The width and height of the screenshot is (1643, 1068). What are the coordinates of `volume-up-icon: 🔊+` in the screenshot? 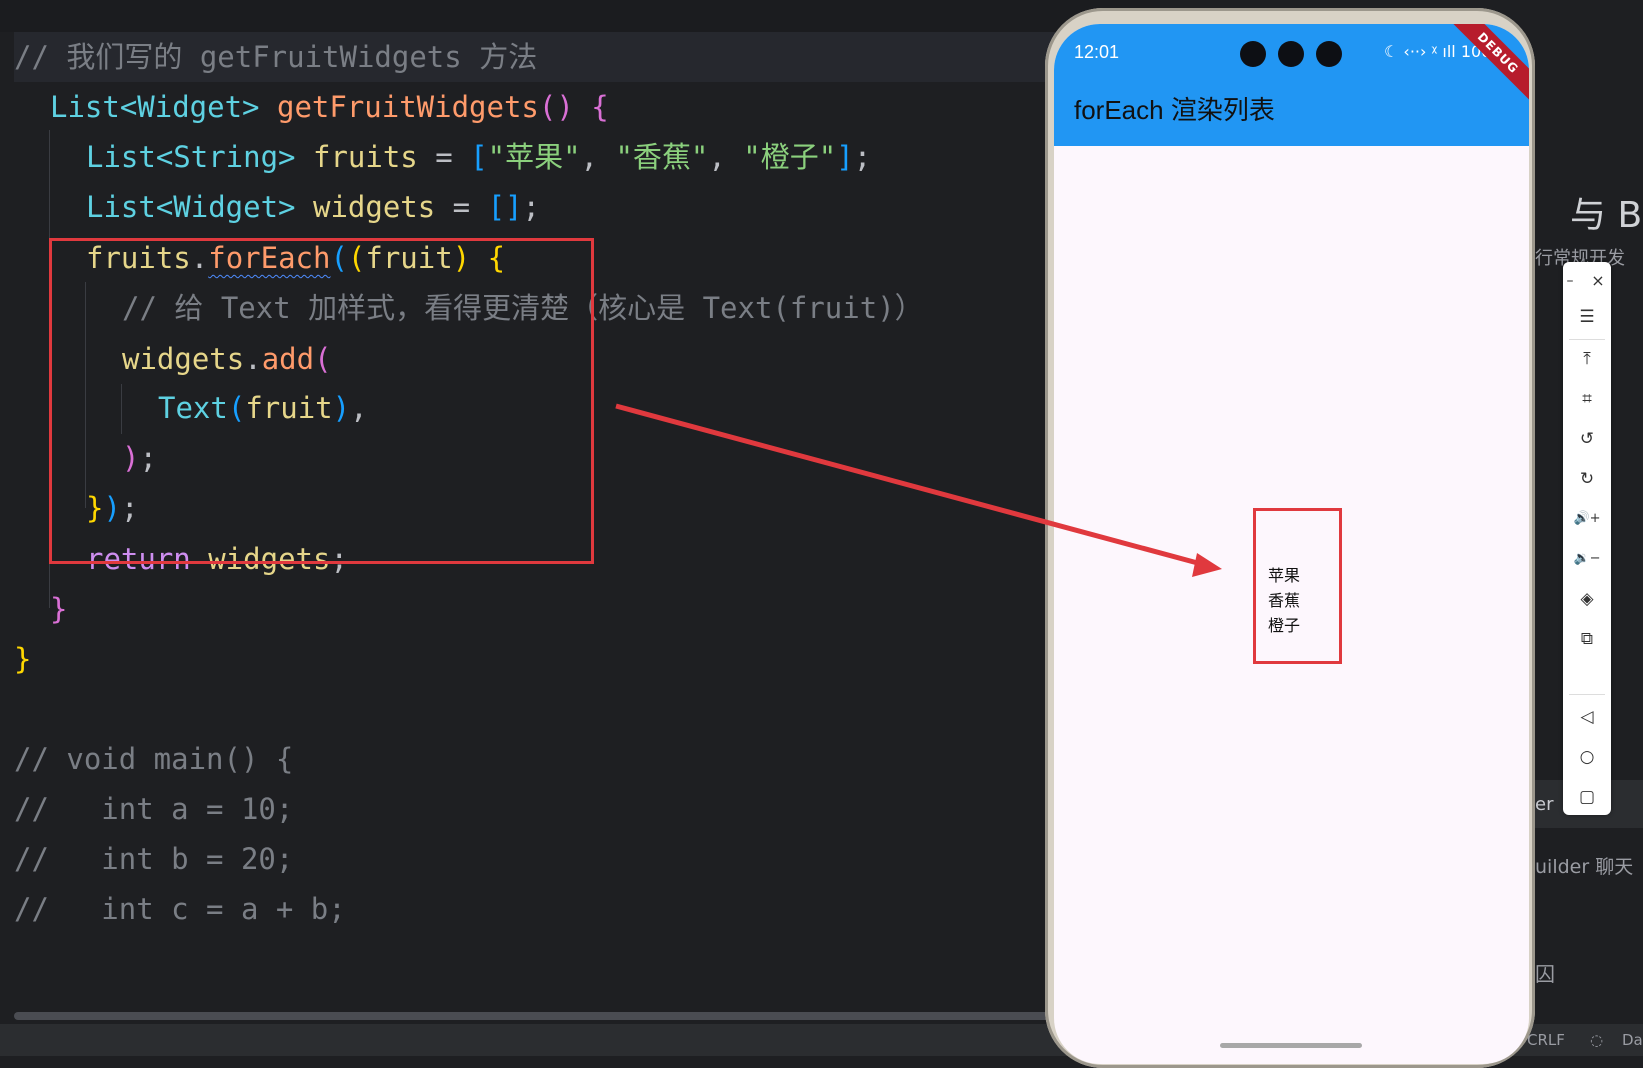 It's located at (1587, 519).